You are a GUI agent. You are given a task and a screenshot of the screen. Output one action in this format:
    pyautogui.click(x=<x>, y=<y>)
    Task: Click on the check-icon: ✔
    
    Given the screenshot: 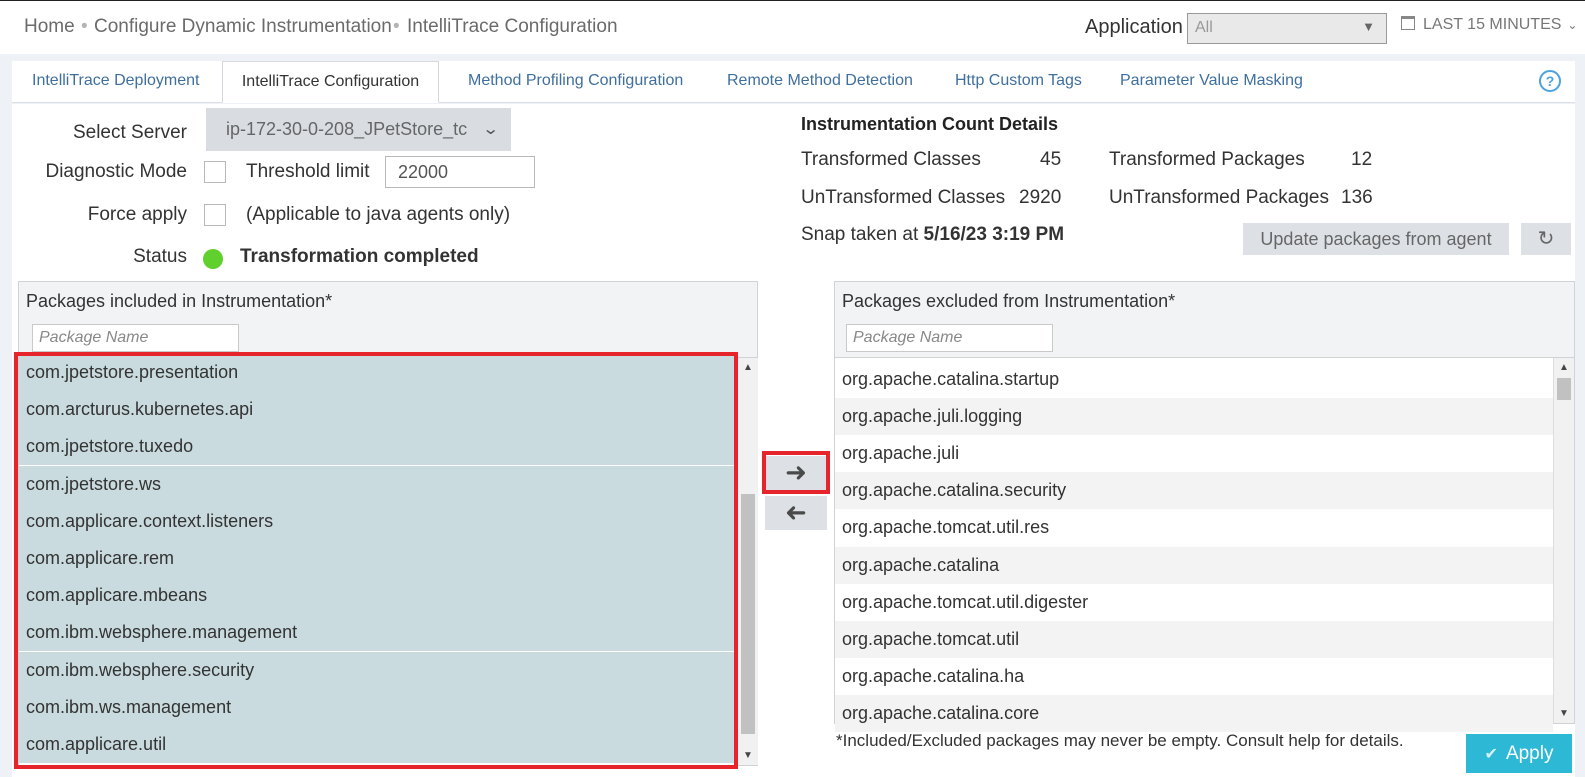 What is the action you would take?
    pyautogui.click(x=1491, y=754)
    